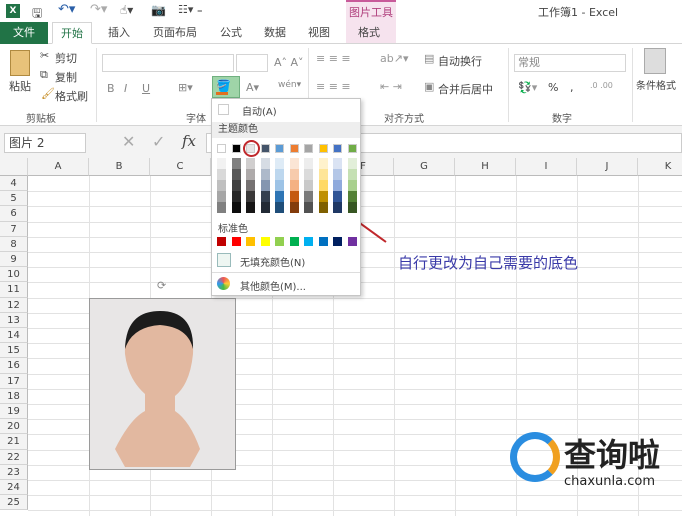 The image size is (682, 516). I want to click on auto-color-item: 自动(A), so click(286, 110).